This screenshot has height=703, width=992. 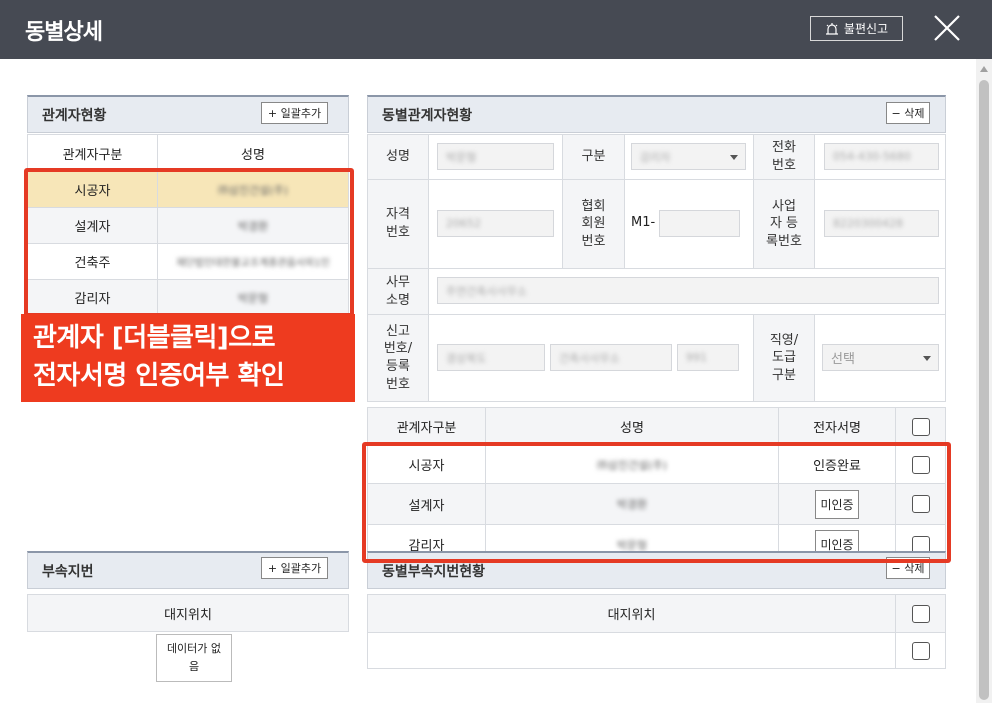 What do you see at coordinates (495, 156) in the screenshot?
I see `name-input: 박문형` at bounding box center [495, 156].